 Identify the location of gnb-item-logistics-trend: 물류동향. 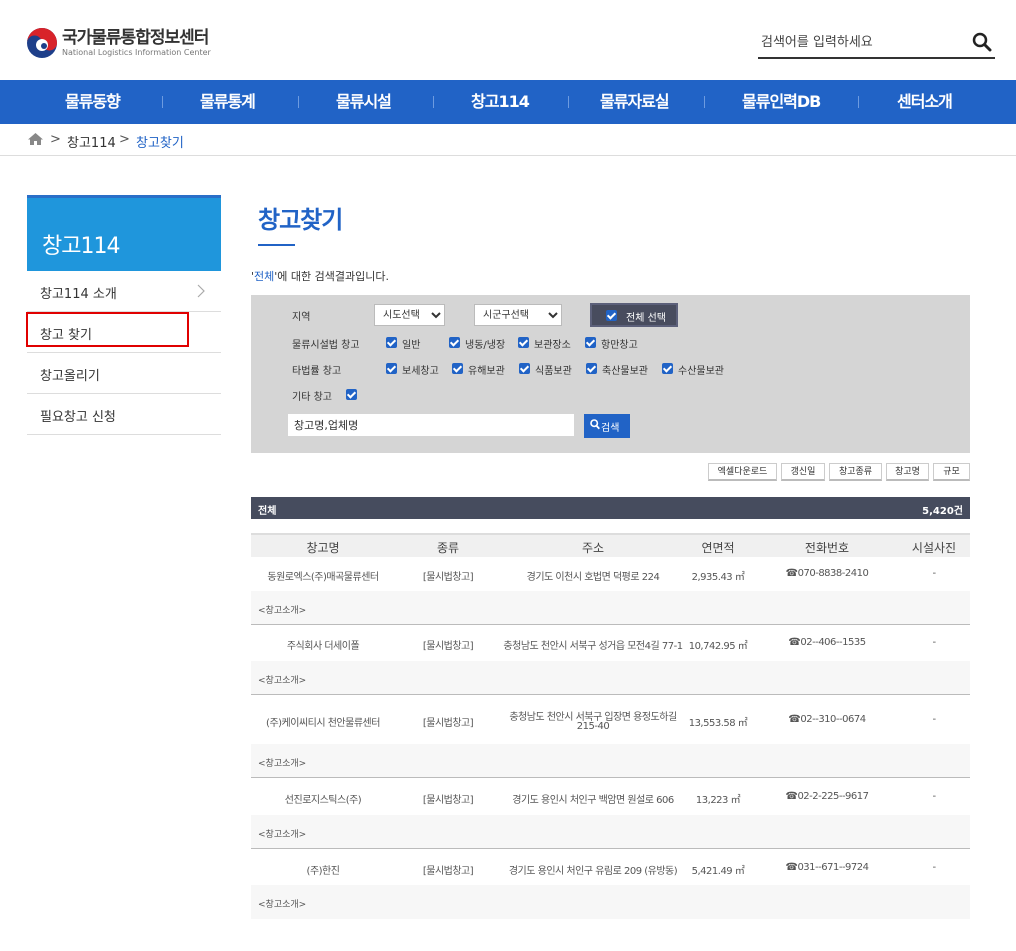
(93, 102).